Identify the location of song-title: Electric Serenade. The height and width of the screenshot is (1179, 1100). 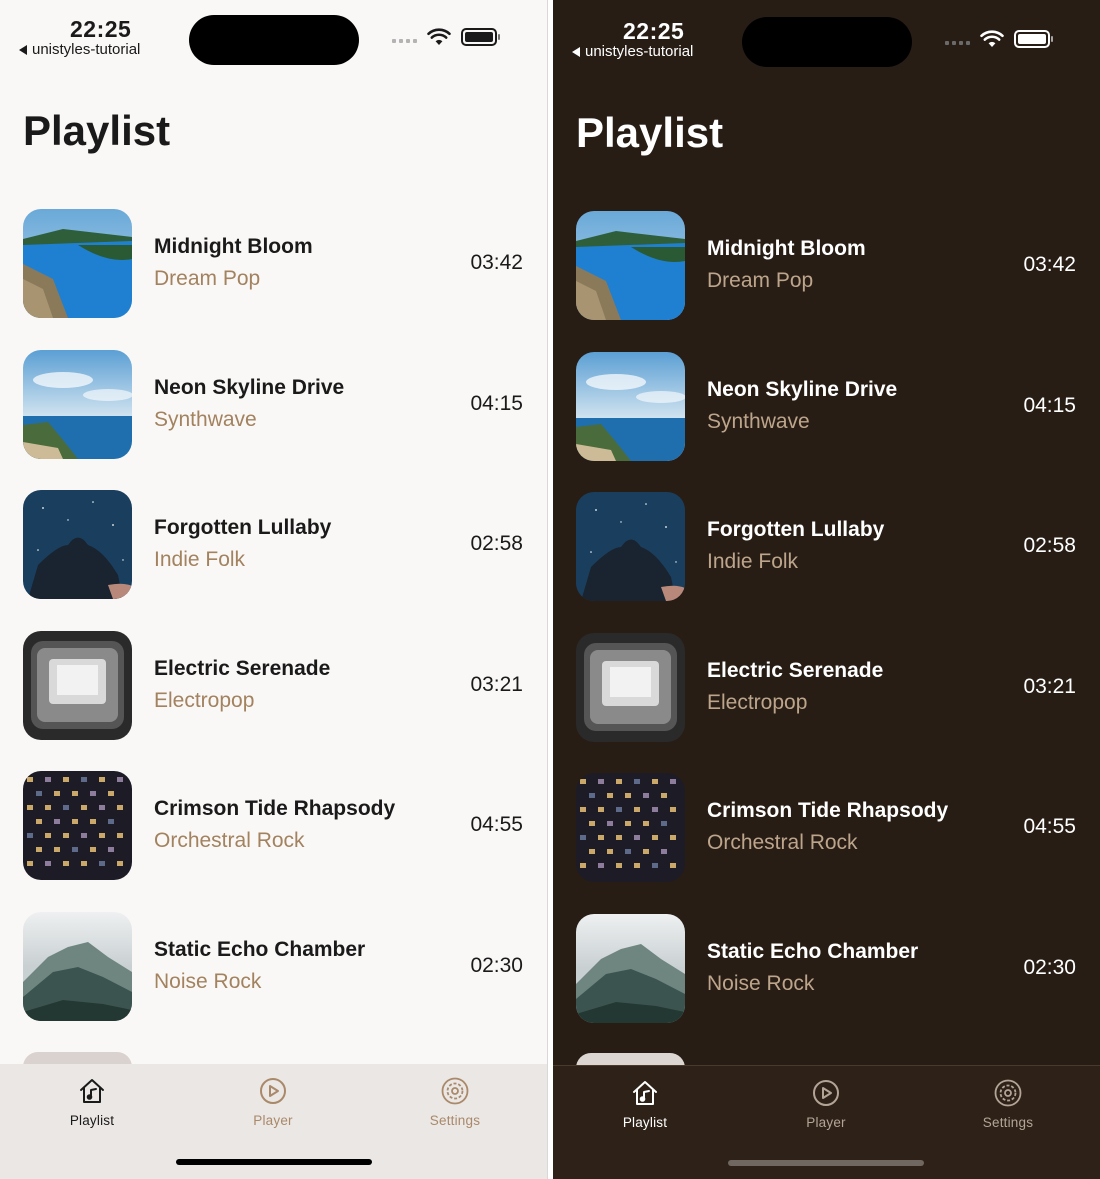
(242, 668).